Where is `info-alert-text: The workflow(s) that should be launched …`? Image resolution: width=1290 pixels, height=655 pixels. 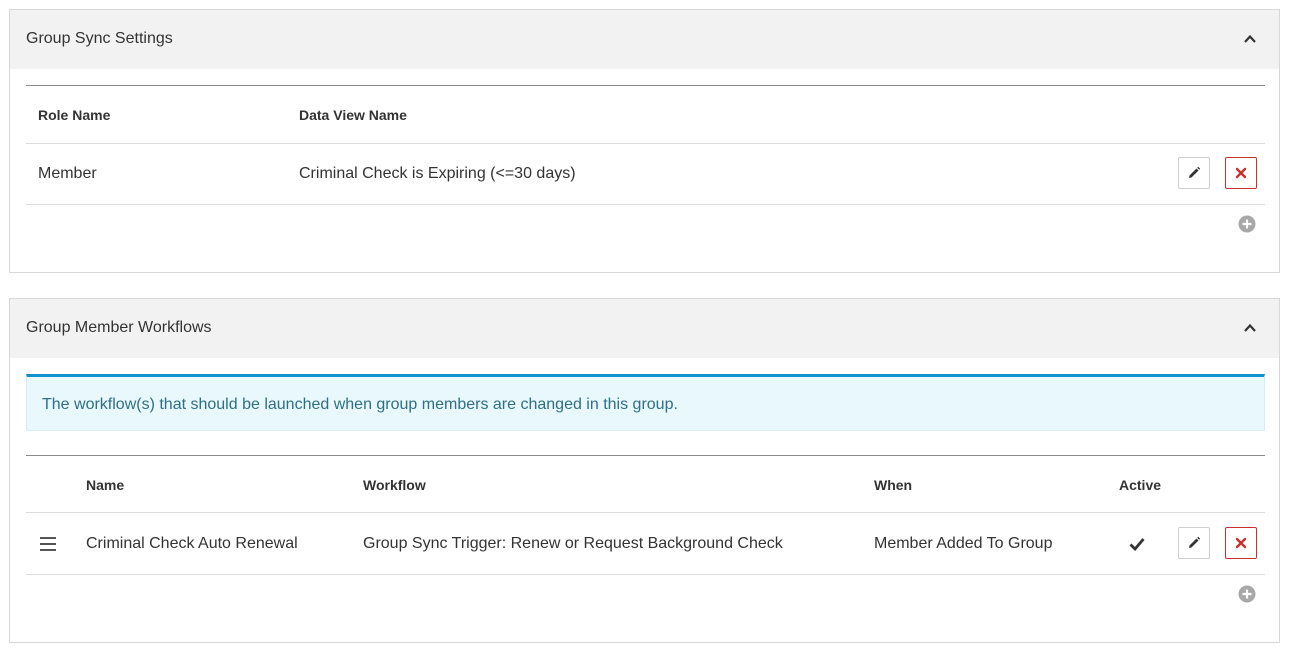
info-alert-text: The workflow(s) that should be launched … is located at coordinates (360, 404).